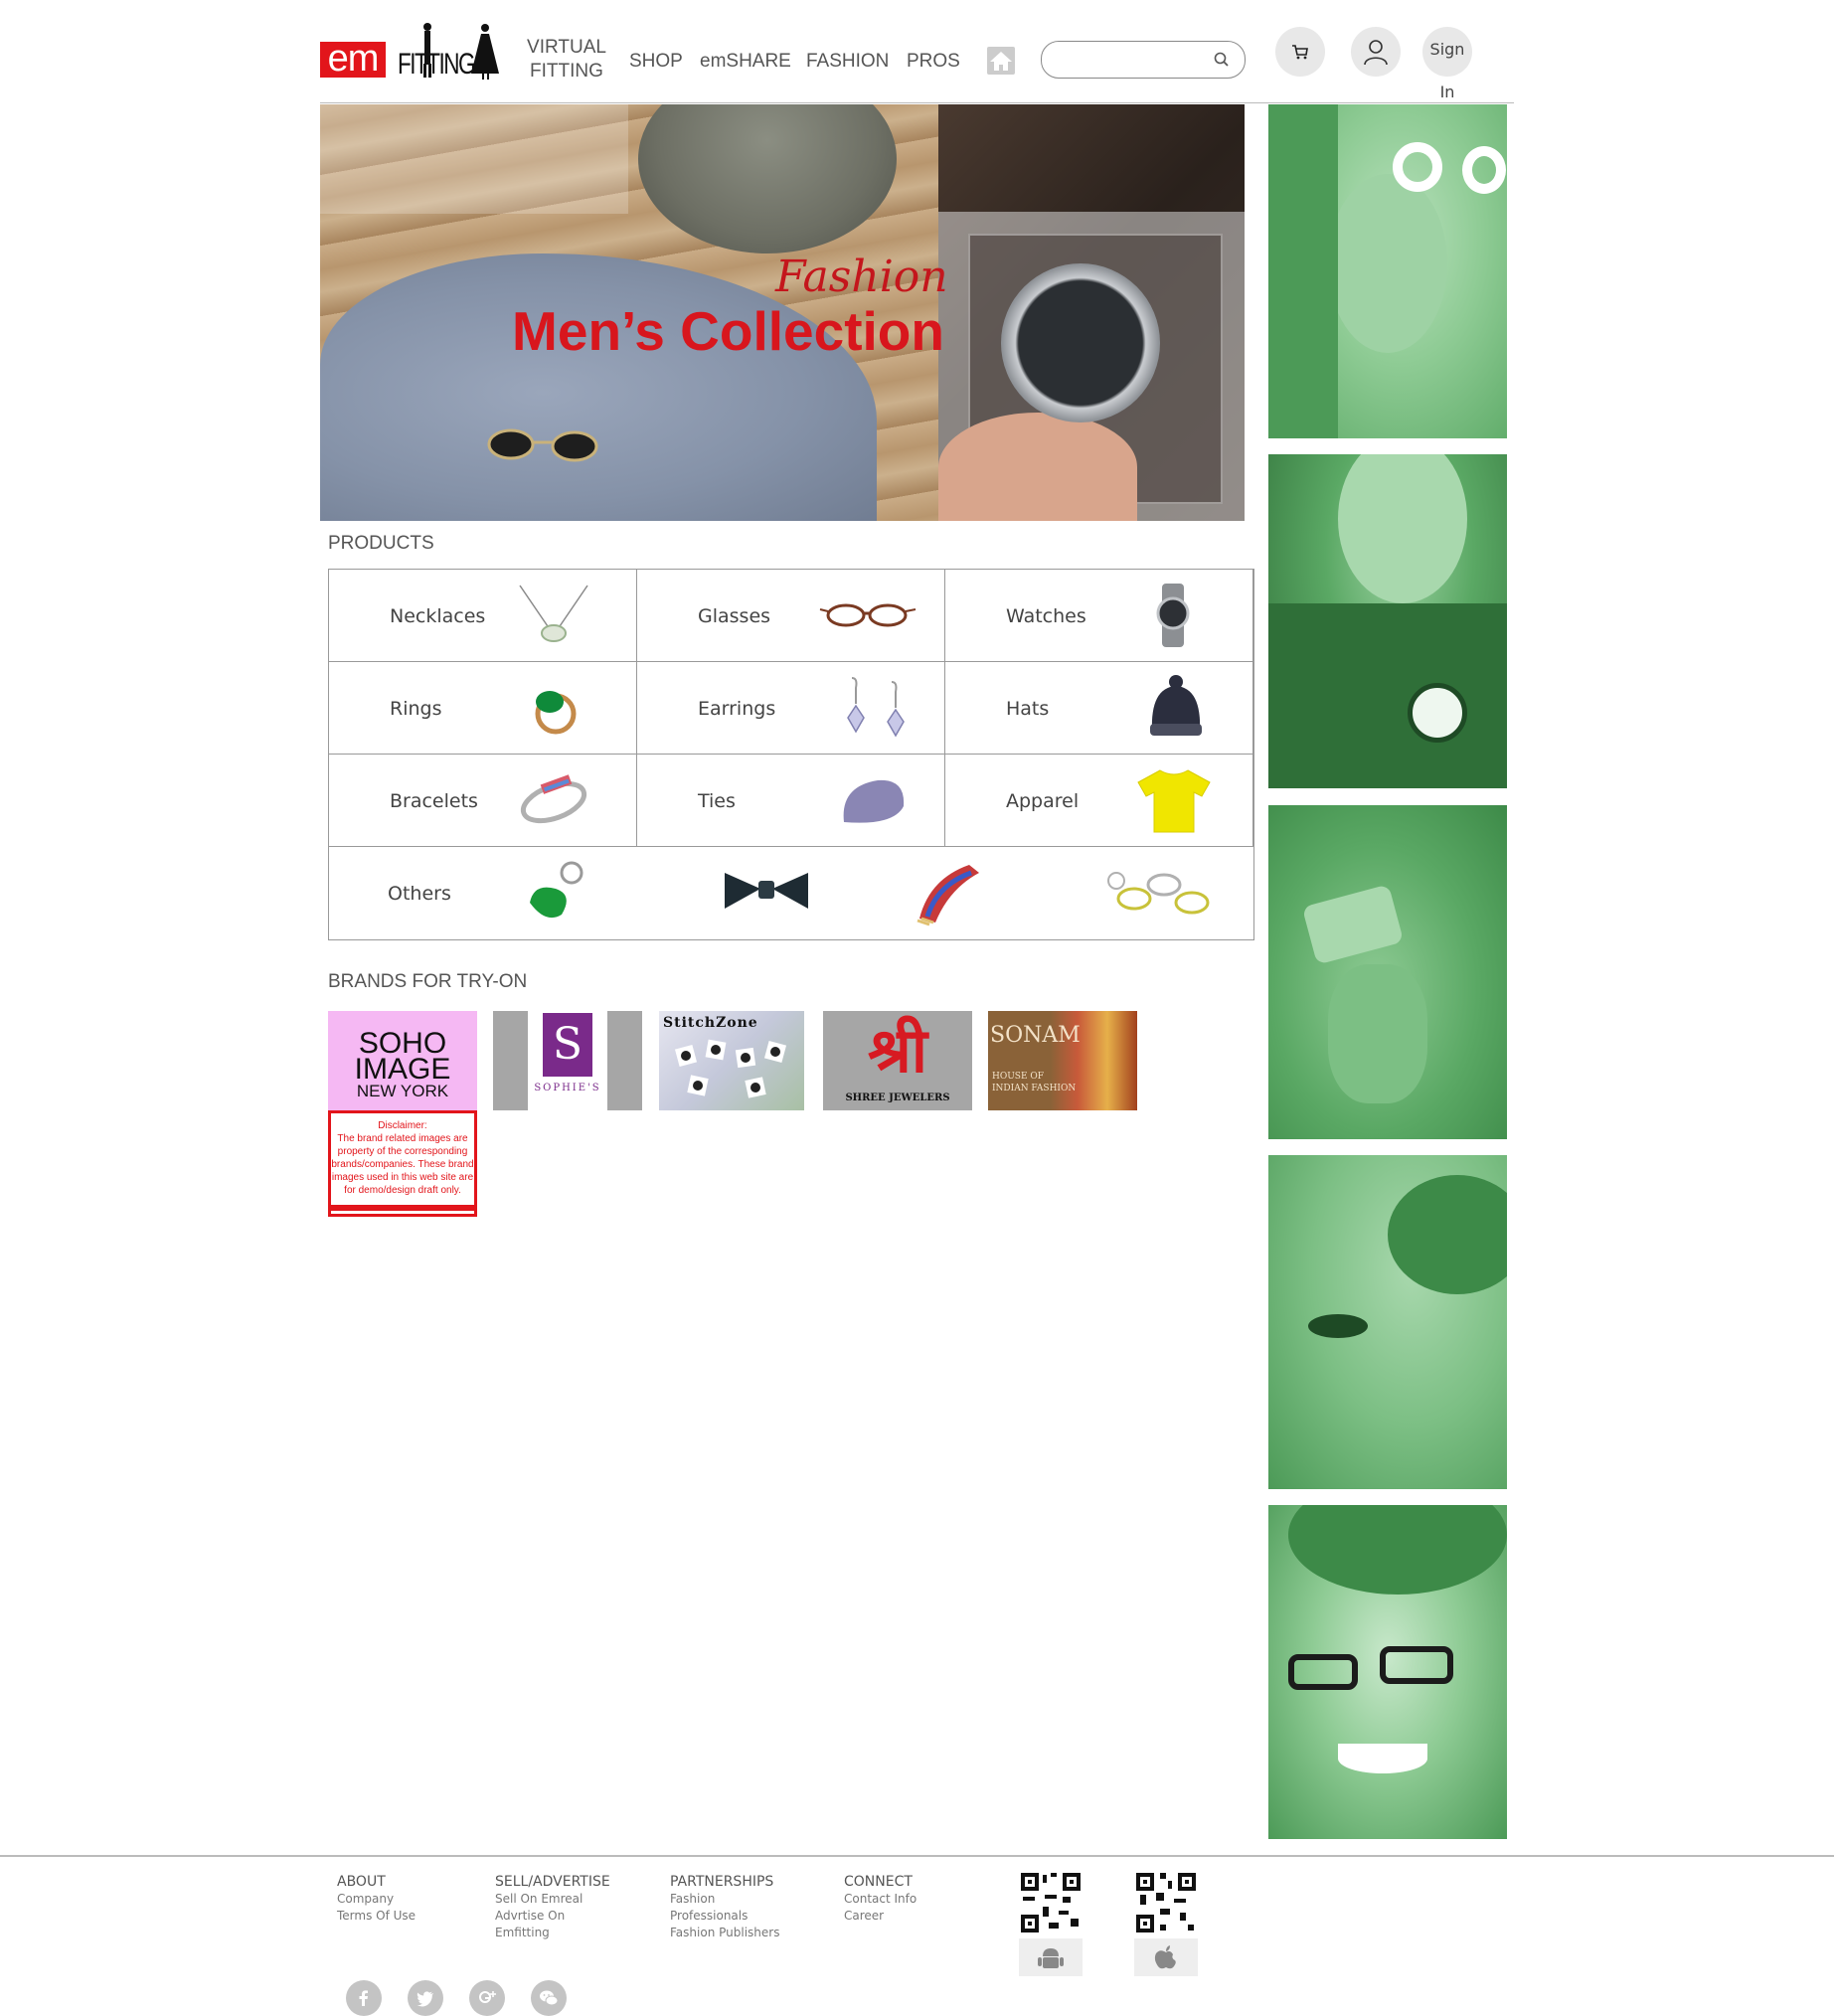 The image size is (1834, 2016). I want to click on wechat-icon, so click(549, 1998).